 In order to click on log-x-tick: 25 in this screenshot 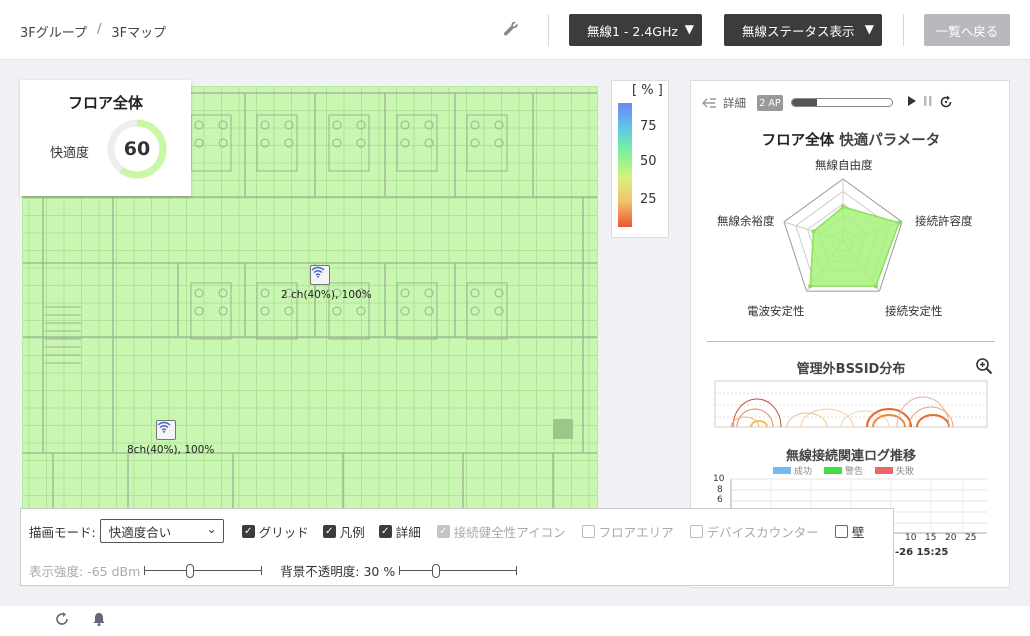, I will do `click(971, 538)`.